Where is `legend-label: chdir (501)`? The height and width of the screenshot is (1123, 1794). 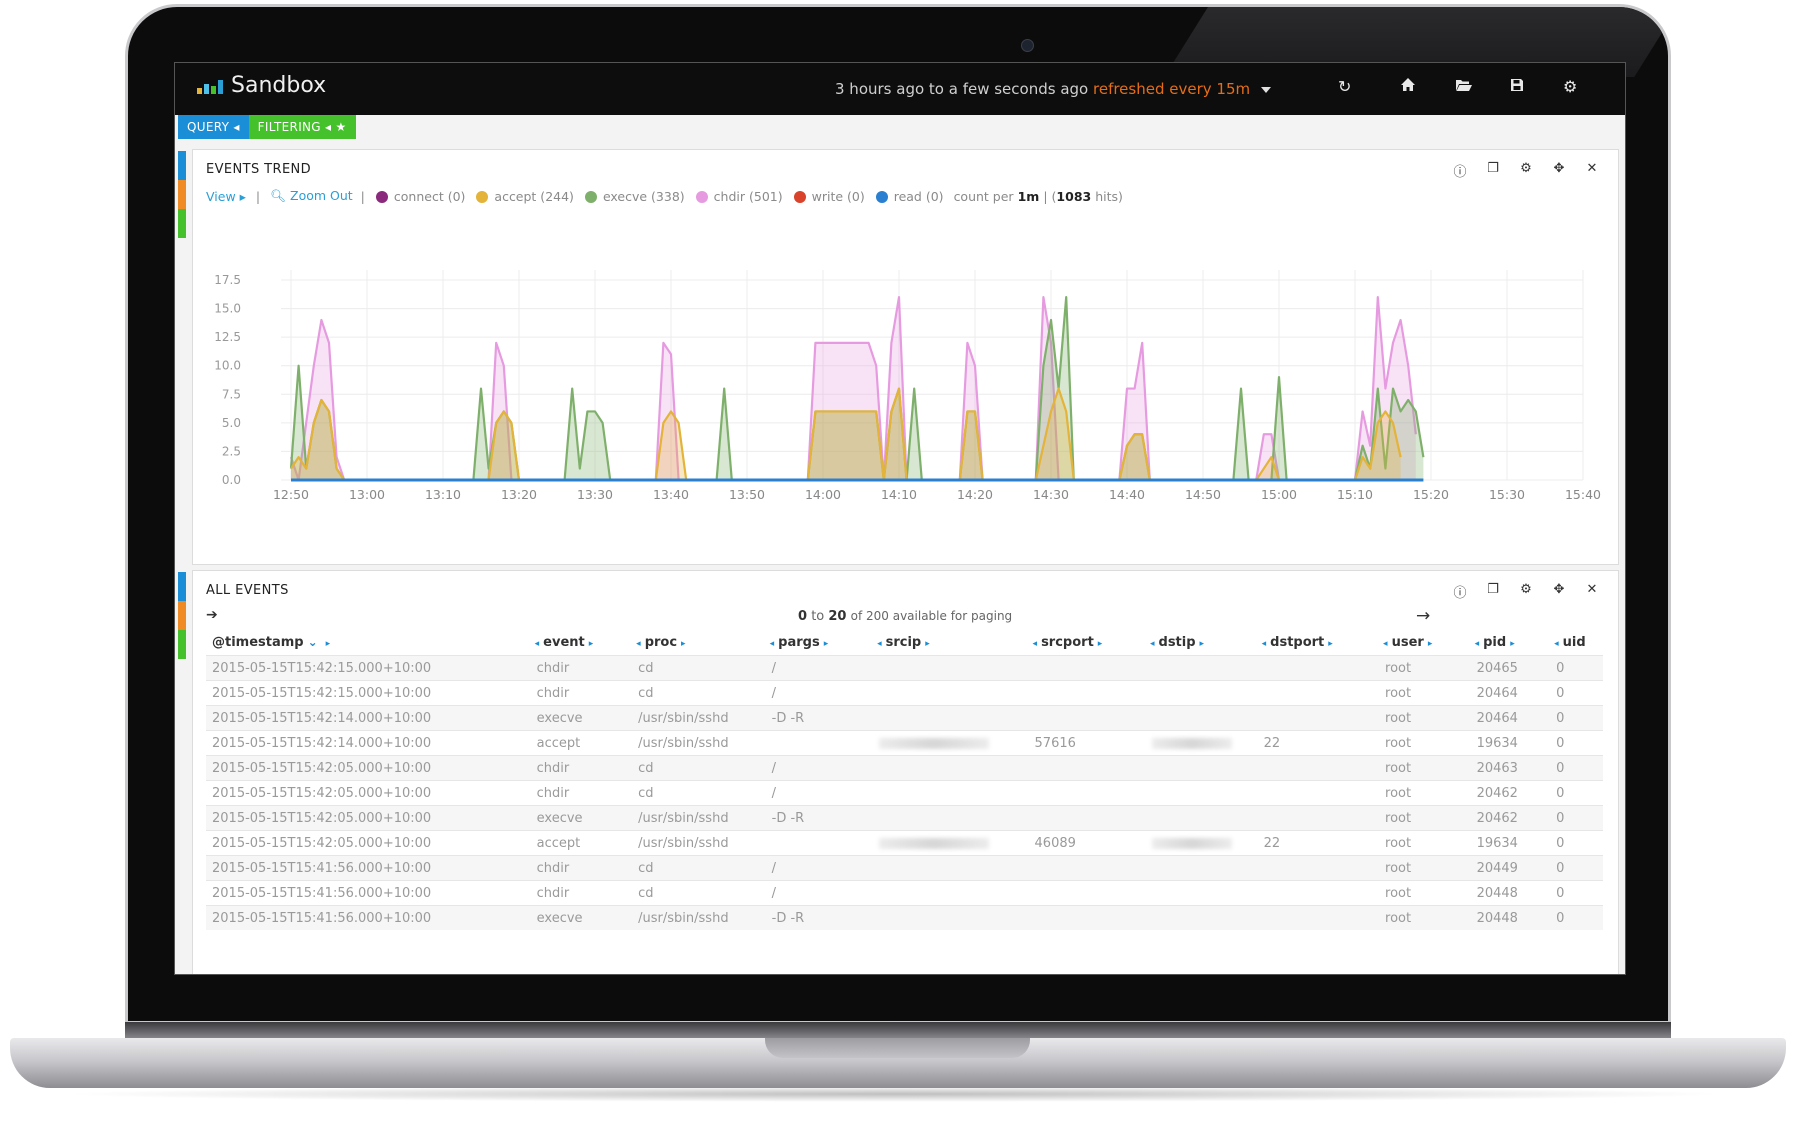 legend-label: chdir (501) is located at coordinates (748, 196).